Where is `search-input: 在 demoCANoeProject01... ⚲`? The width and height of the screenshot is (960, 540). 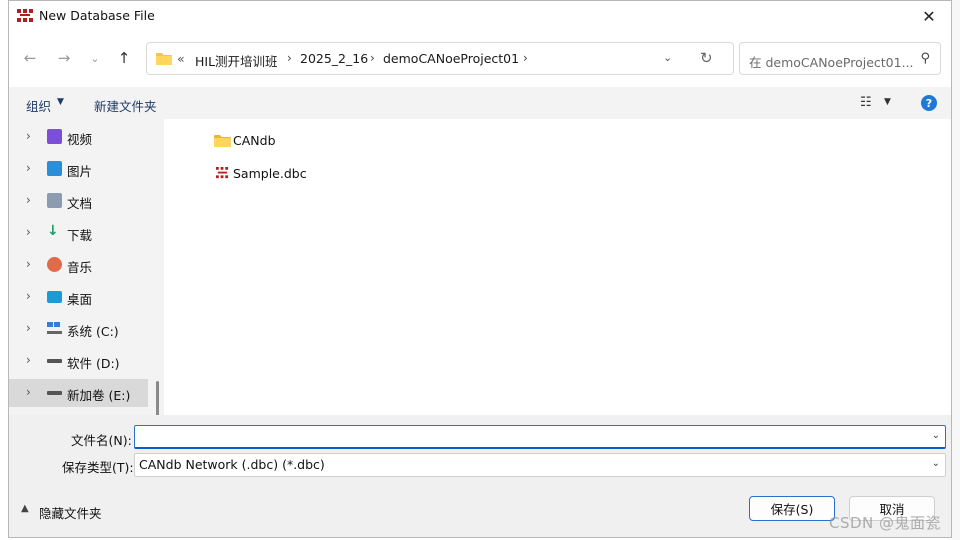
search-input: 在 demoCANoeProject01... ⚲ is located at coordinates (840, 58).